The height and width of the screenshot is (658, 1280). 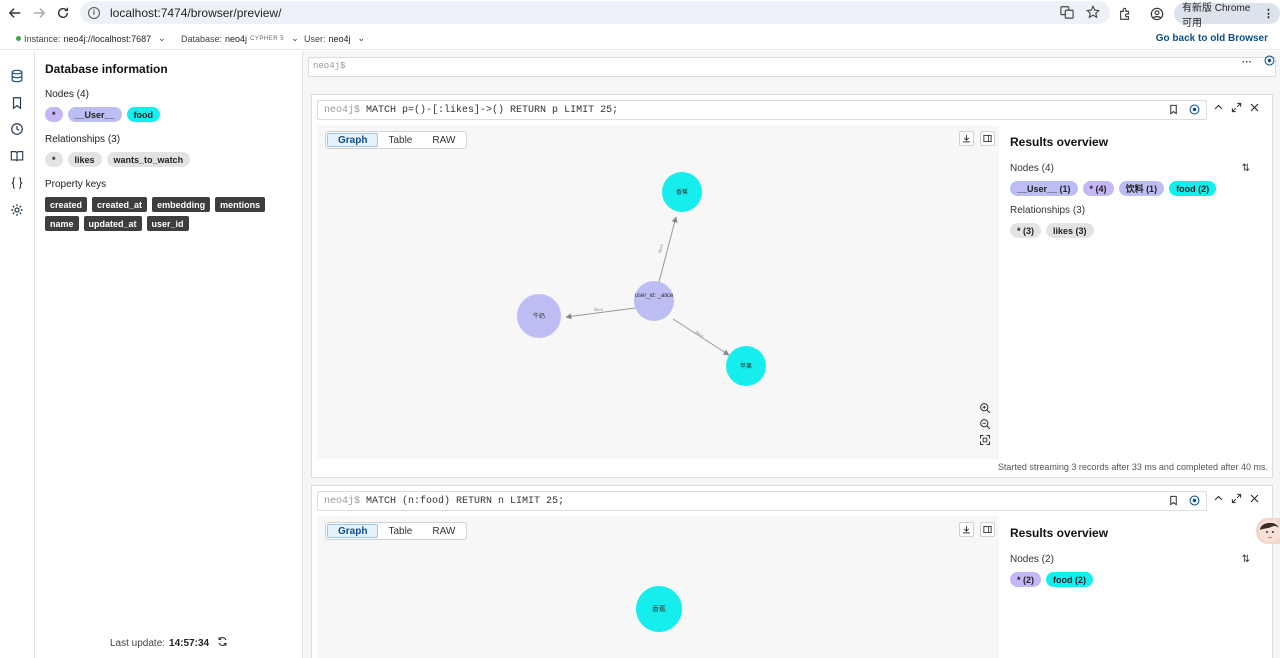 What do you see at coordinates (39, 13) in the screenshot?
I see `forward-arrow-icon` at bounding box center [39, 13].